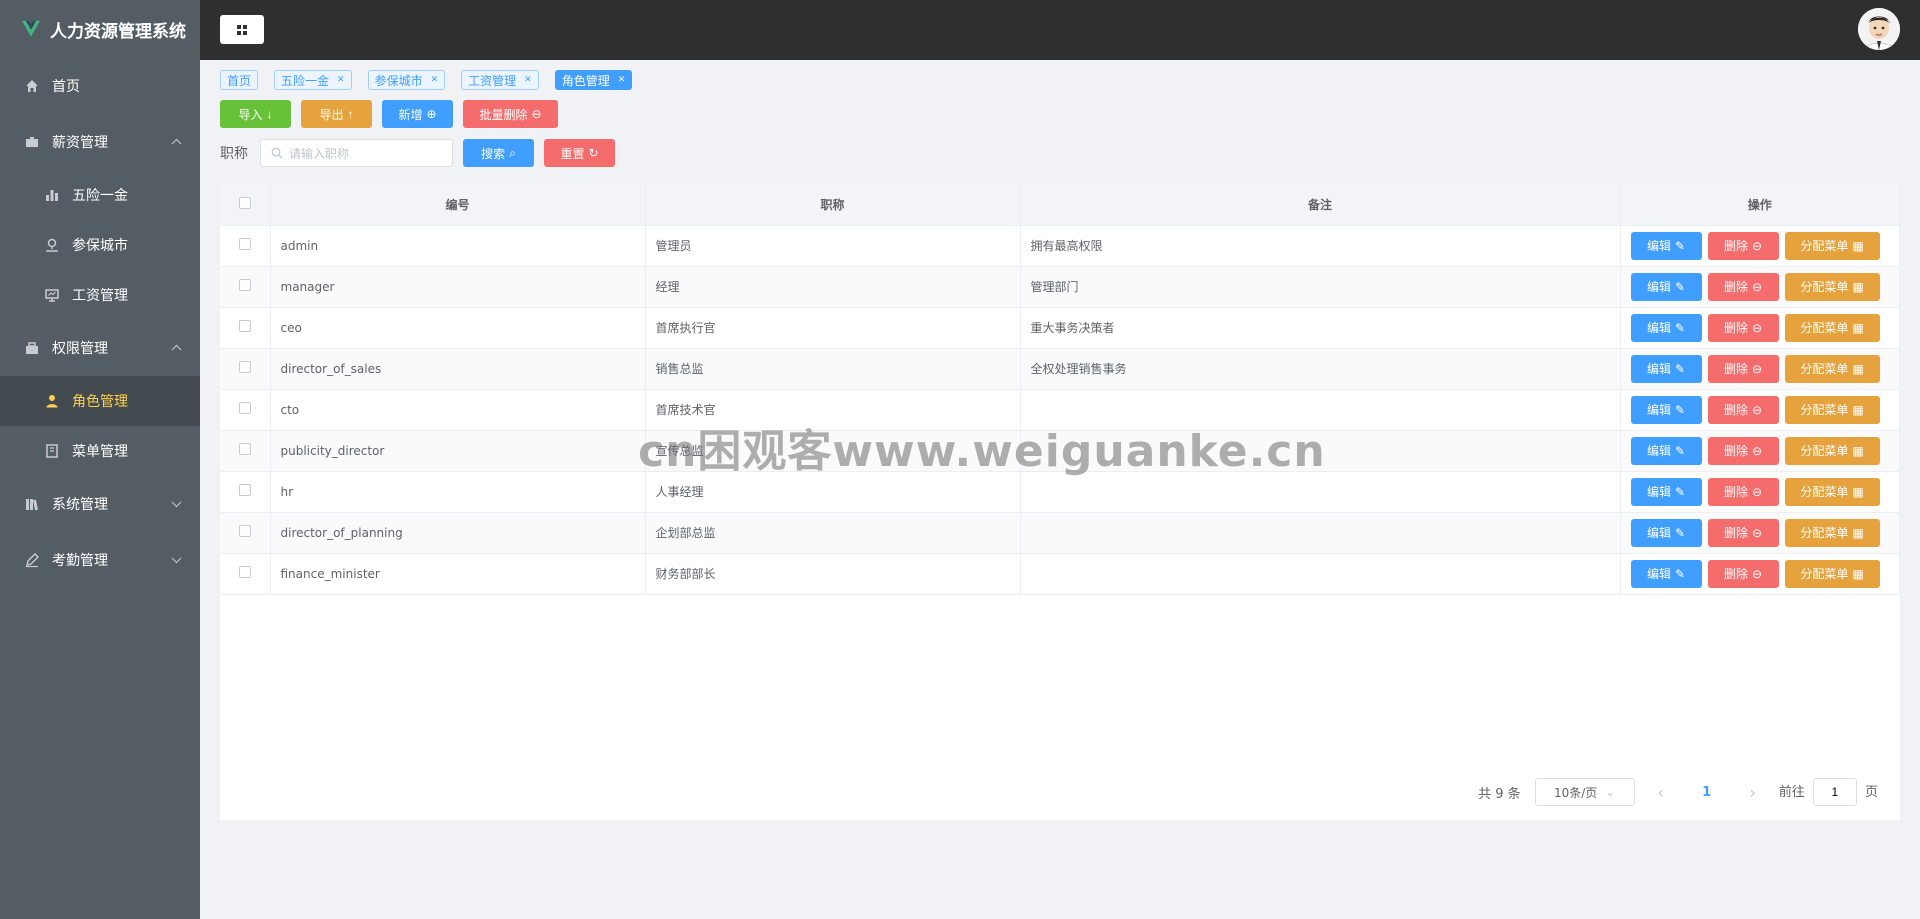  Describe the element at coordinates (1584, 792) in the screenshot. I see `page-size-select: 10条/页 ⌄` at that location.